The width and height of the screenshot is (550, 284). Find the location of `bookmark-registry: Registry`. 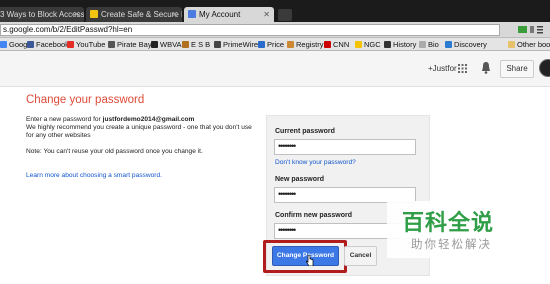

bookmark-registry: Registry is located at coordinates (305, 44).